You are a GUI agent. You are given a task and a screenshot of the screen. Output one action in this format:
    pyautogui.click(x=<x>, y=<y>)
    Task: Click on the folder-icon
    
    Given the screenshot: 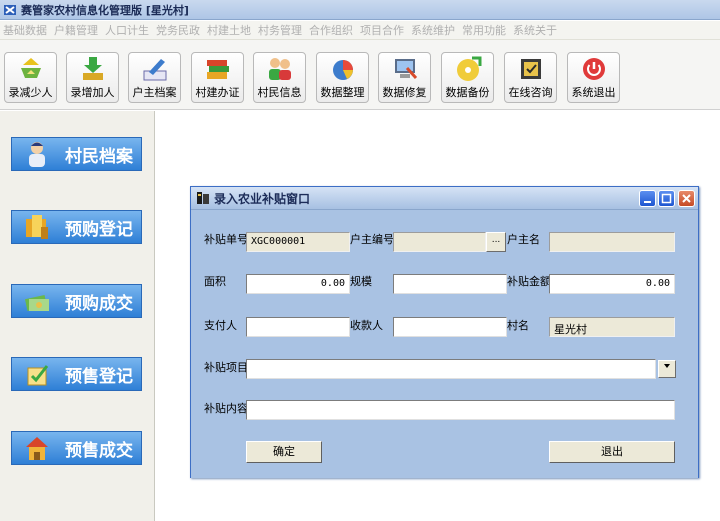 What is the action you would take?
    pyautogui.click(x=37, y=227)
    